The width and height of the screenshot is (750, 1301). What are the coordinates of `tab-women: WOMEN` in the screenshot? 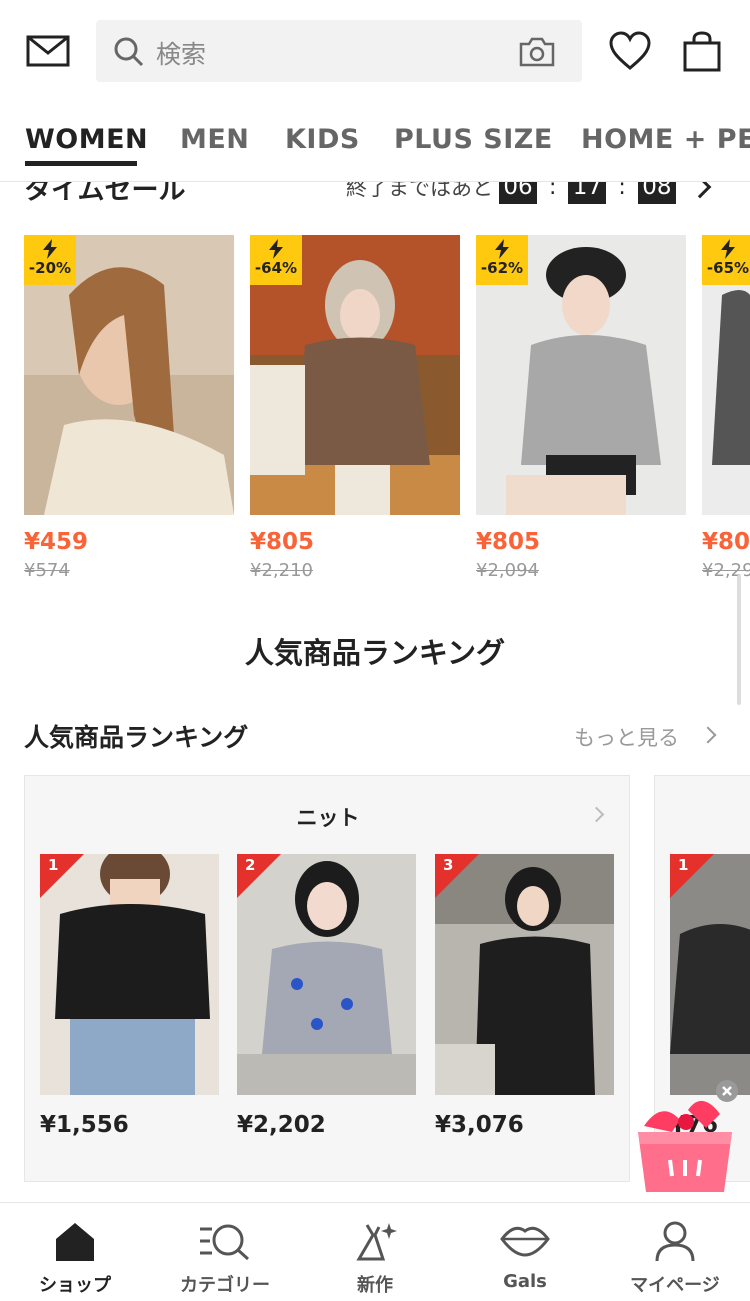 It's located at (86, 139).